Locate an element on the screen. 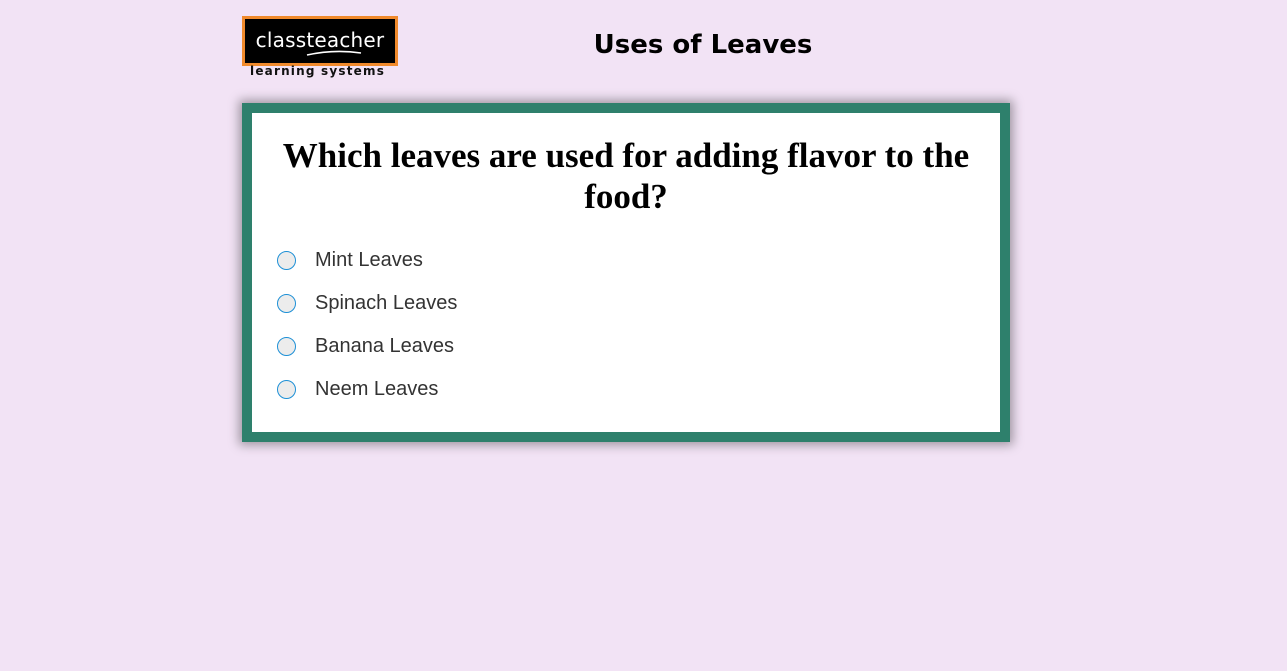  answer-option-mint: Mint Leaves is located at coordinates (367, 260).